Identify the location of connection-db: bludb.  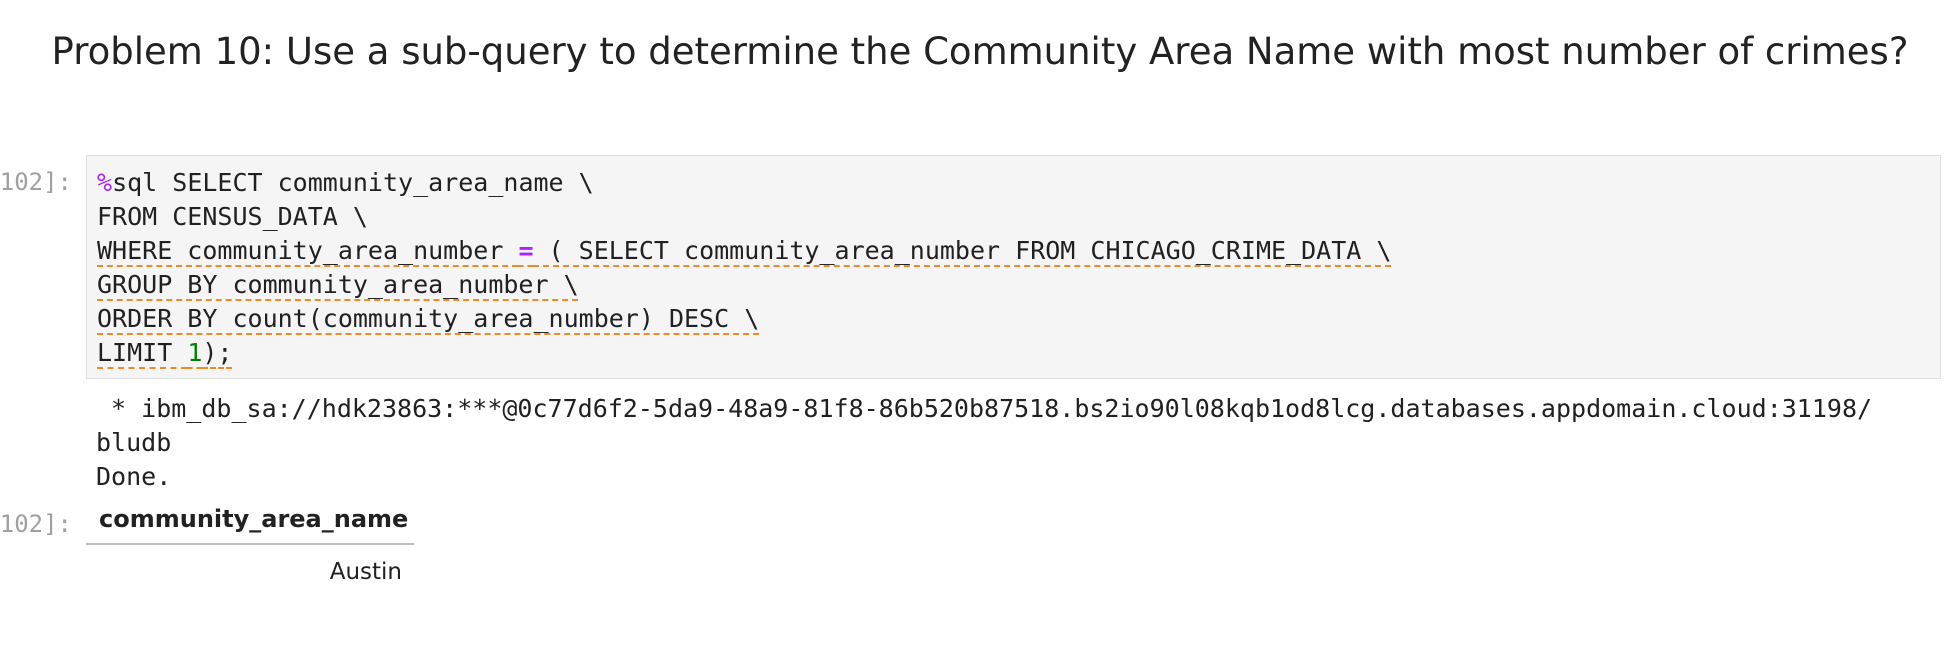
(134, 442).